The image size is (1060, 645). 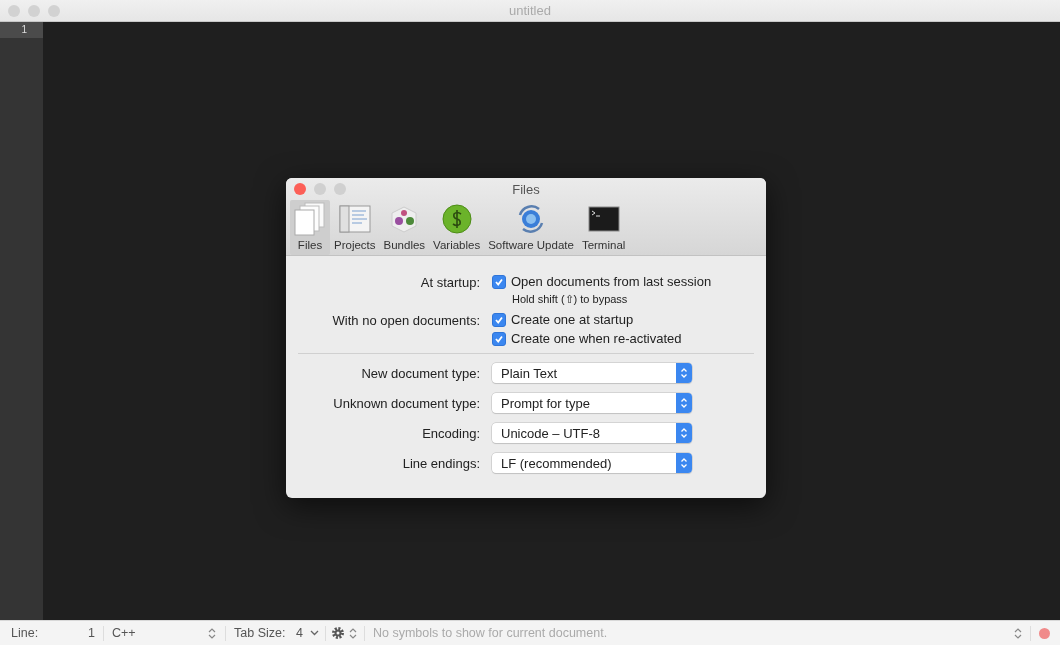 What do you see at coordinates (572, 319) in the screenshot?
I see `checkbox-label: Create one at startup` at bounding box center [572, 319].